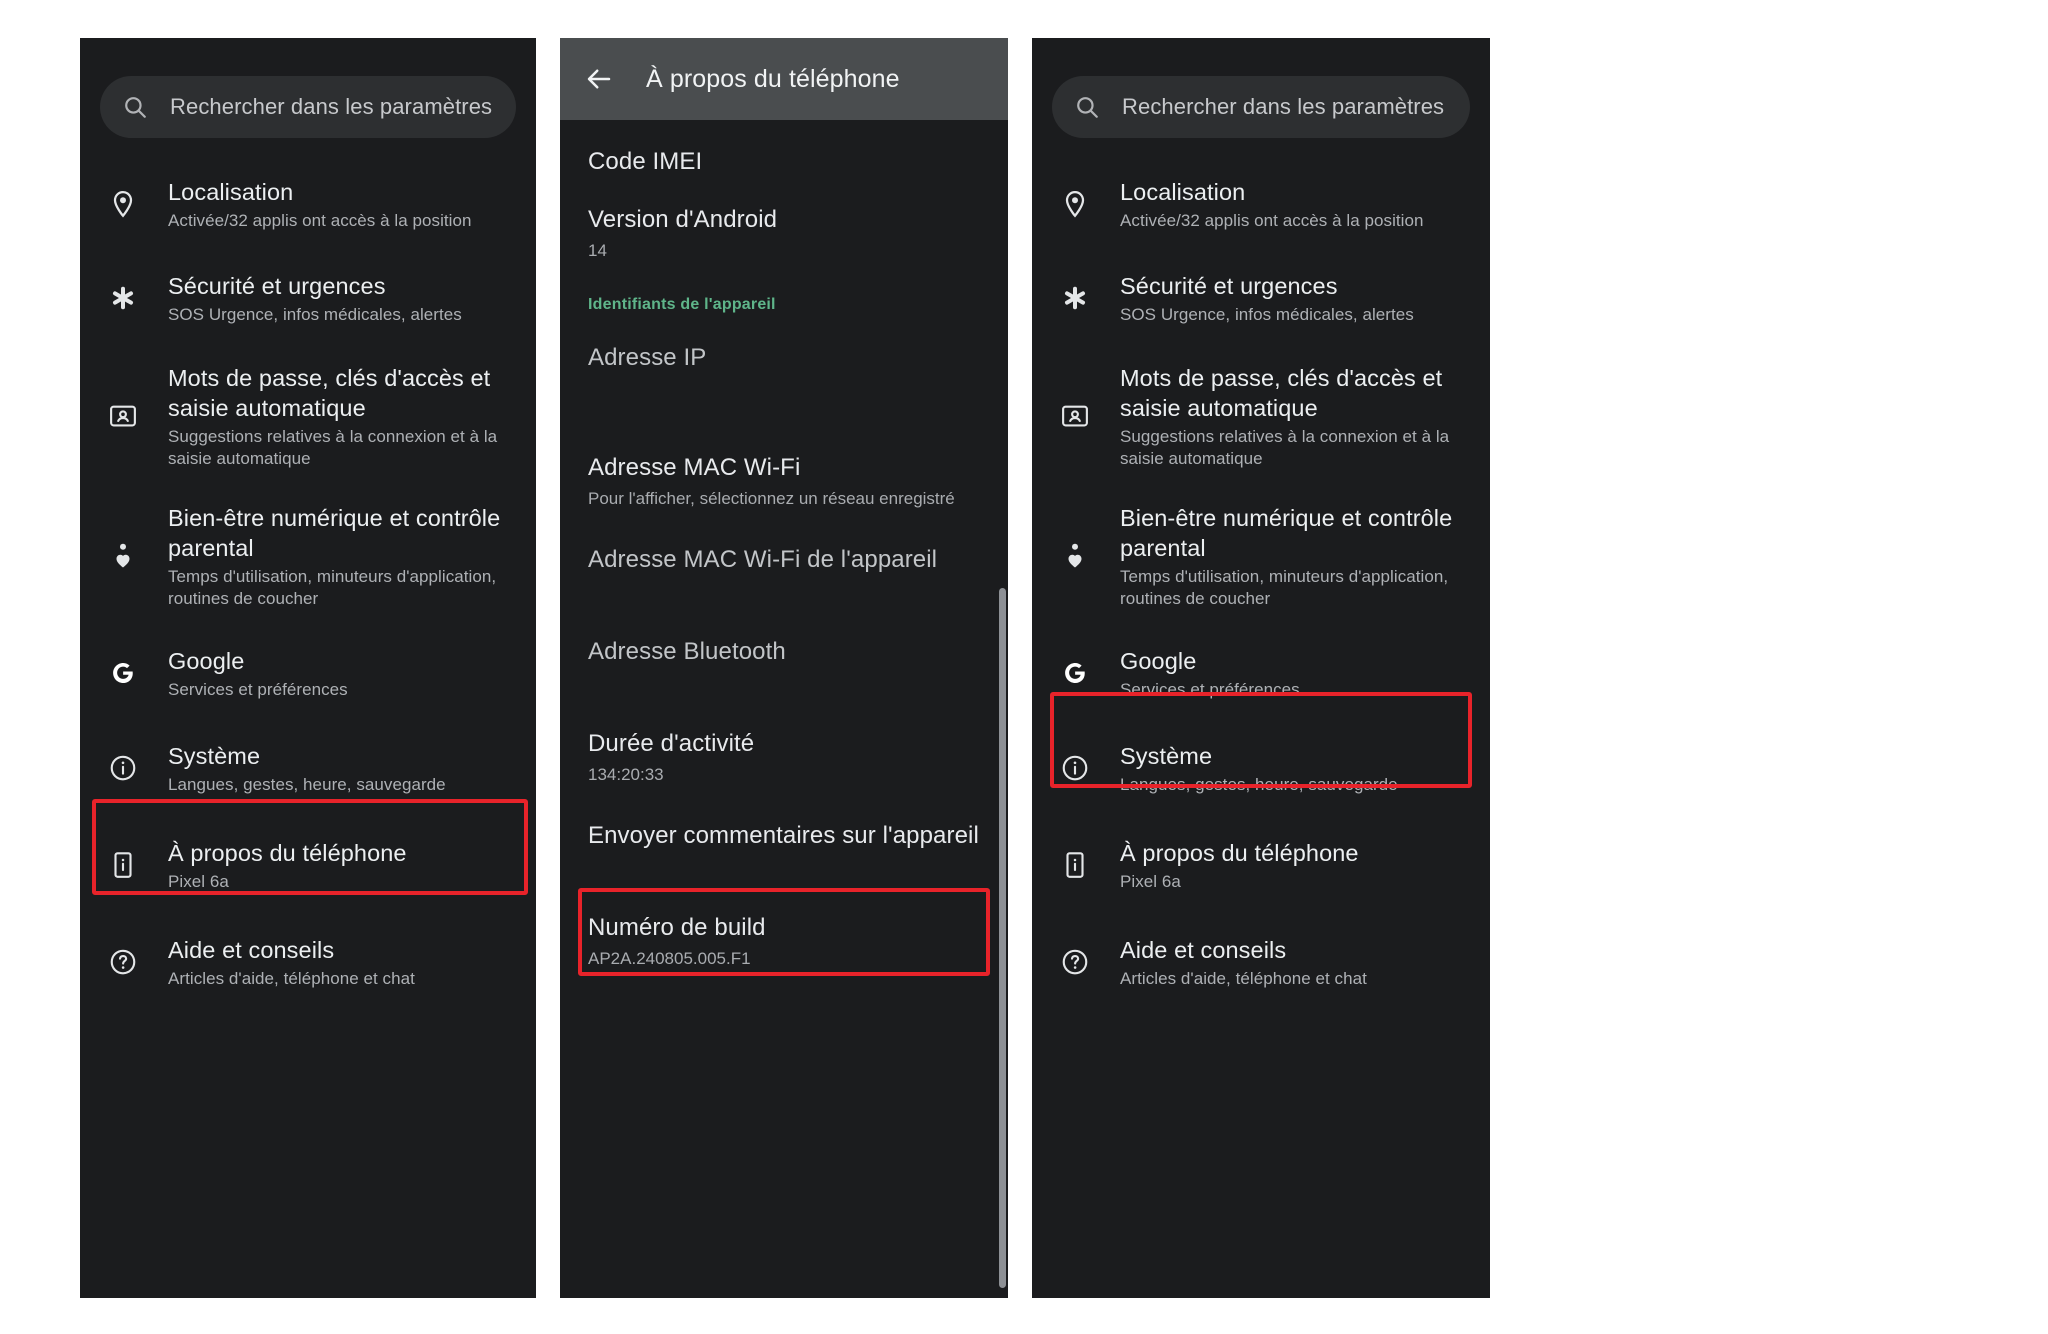 This screenshot has height=1334, width=2048. Describe the element at coordinates (1259, 784) in the screenshot. I see `sidebar-item-subtitle: Langues, gestes, heure, sauvegarde` at that location.